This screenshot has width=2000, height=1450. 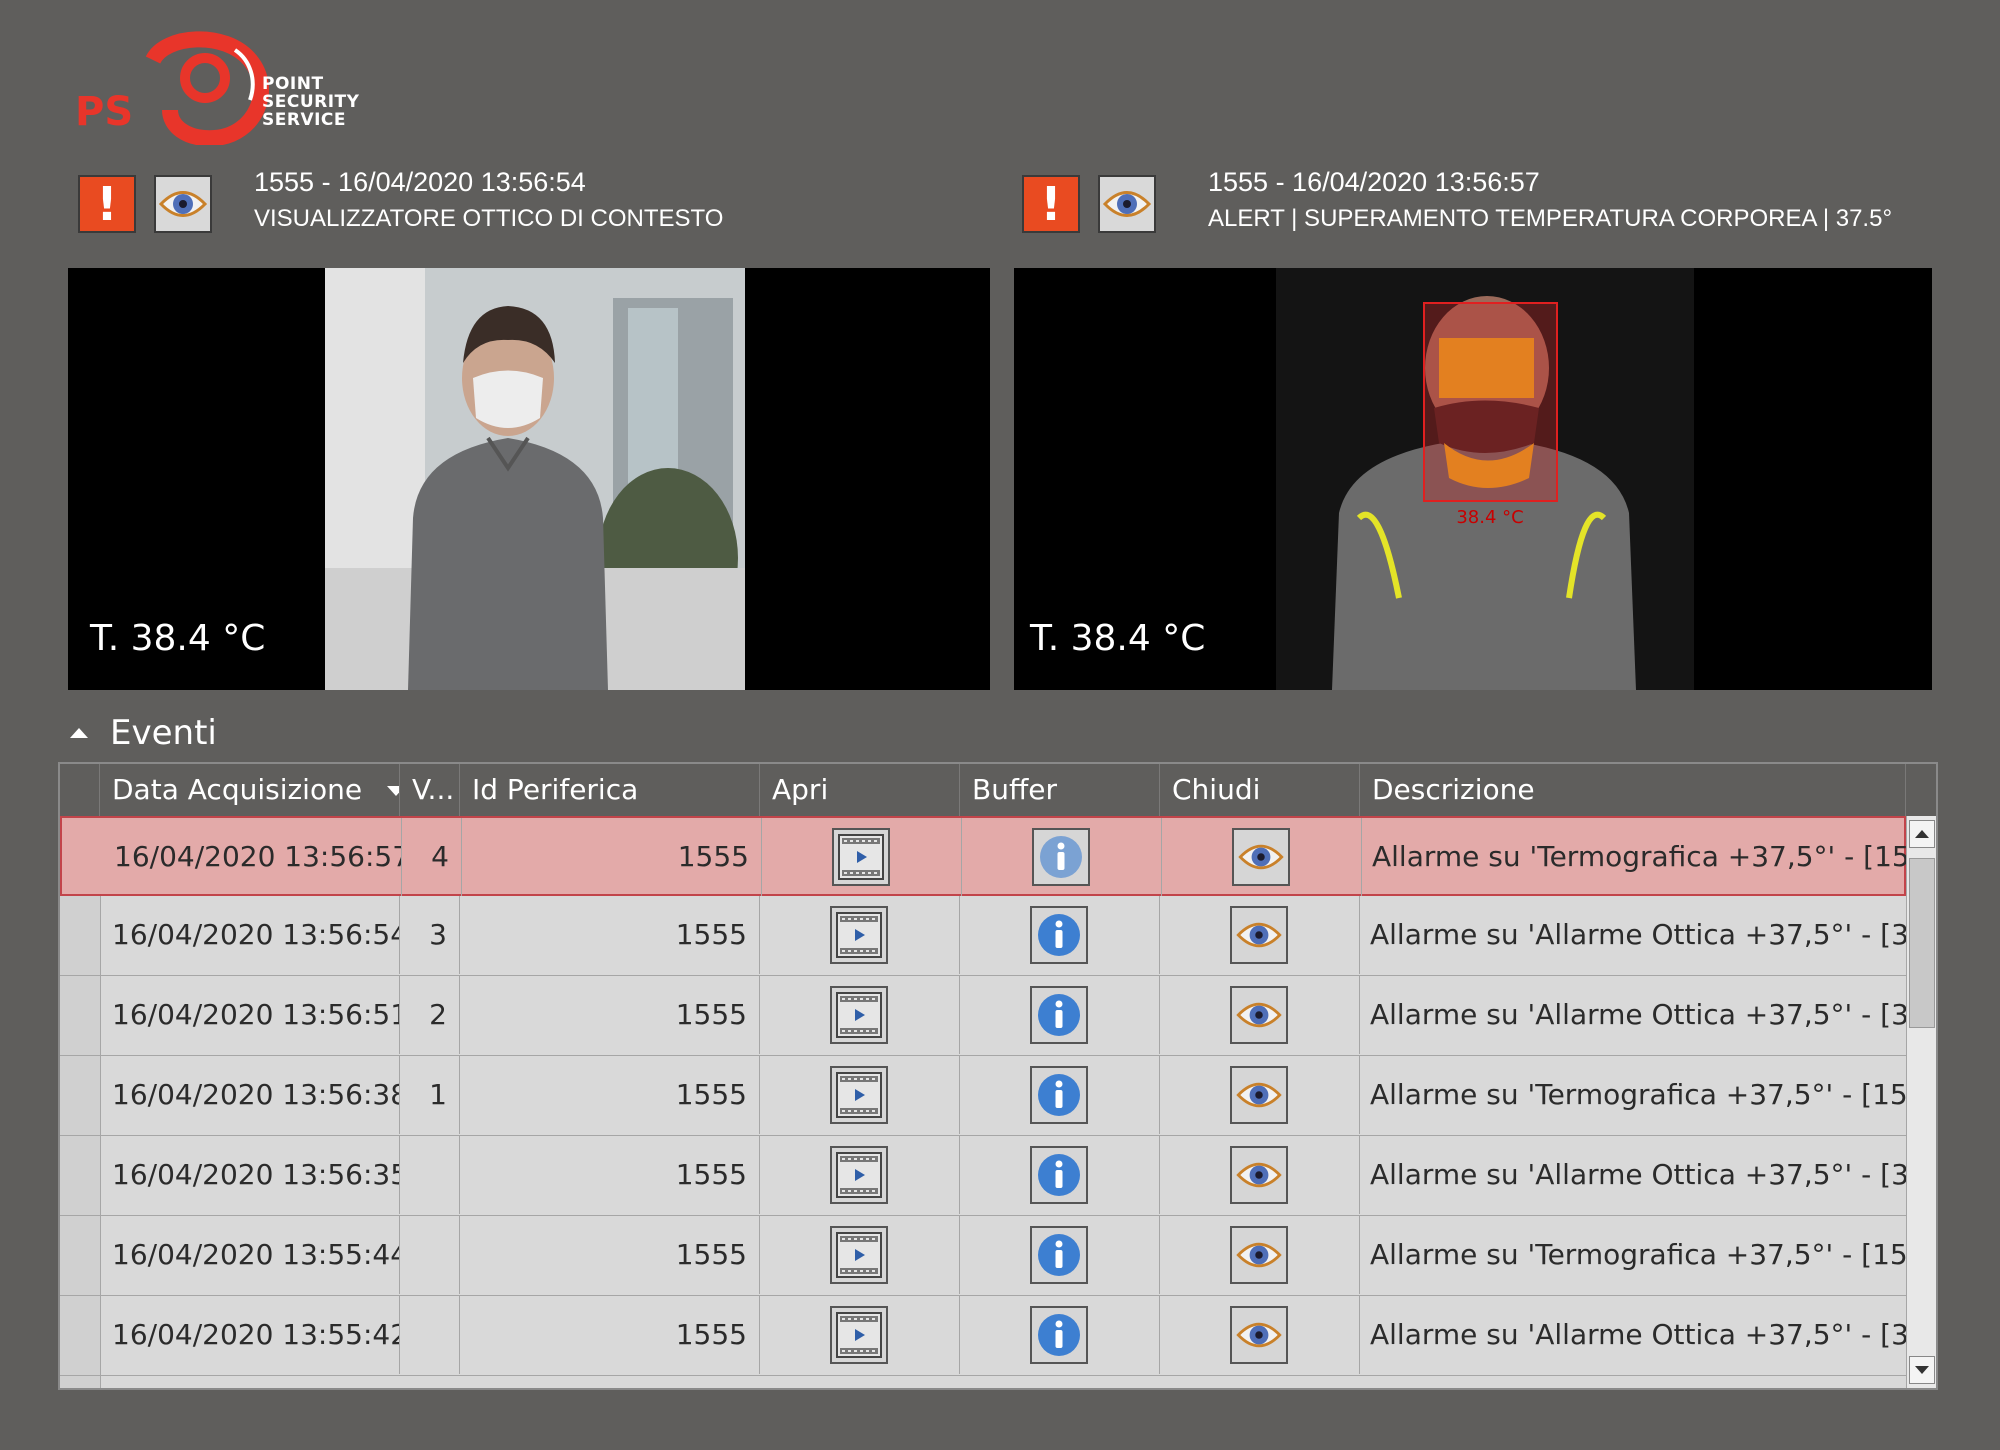 I want to click on cell-v, so click(x=430, y=1335).